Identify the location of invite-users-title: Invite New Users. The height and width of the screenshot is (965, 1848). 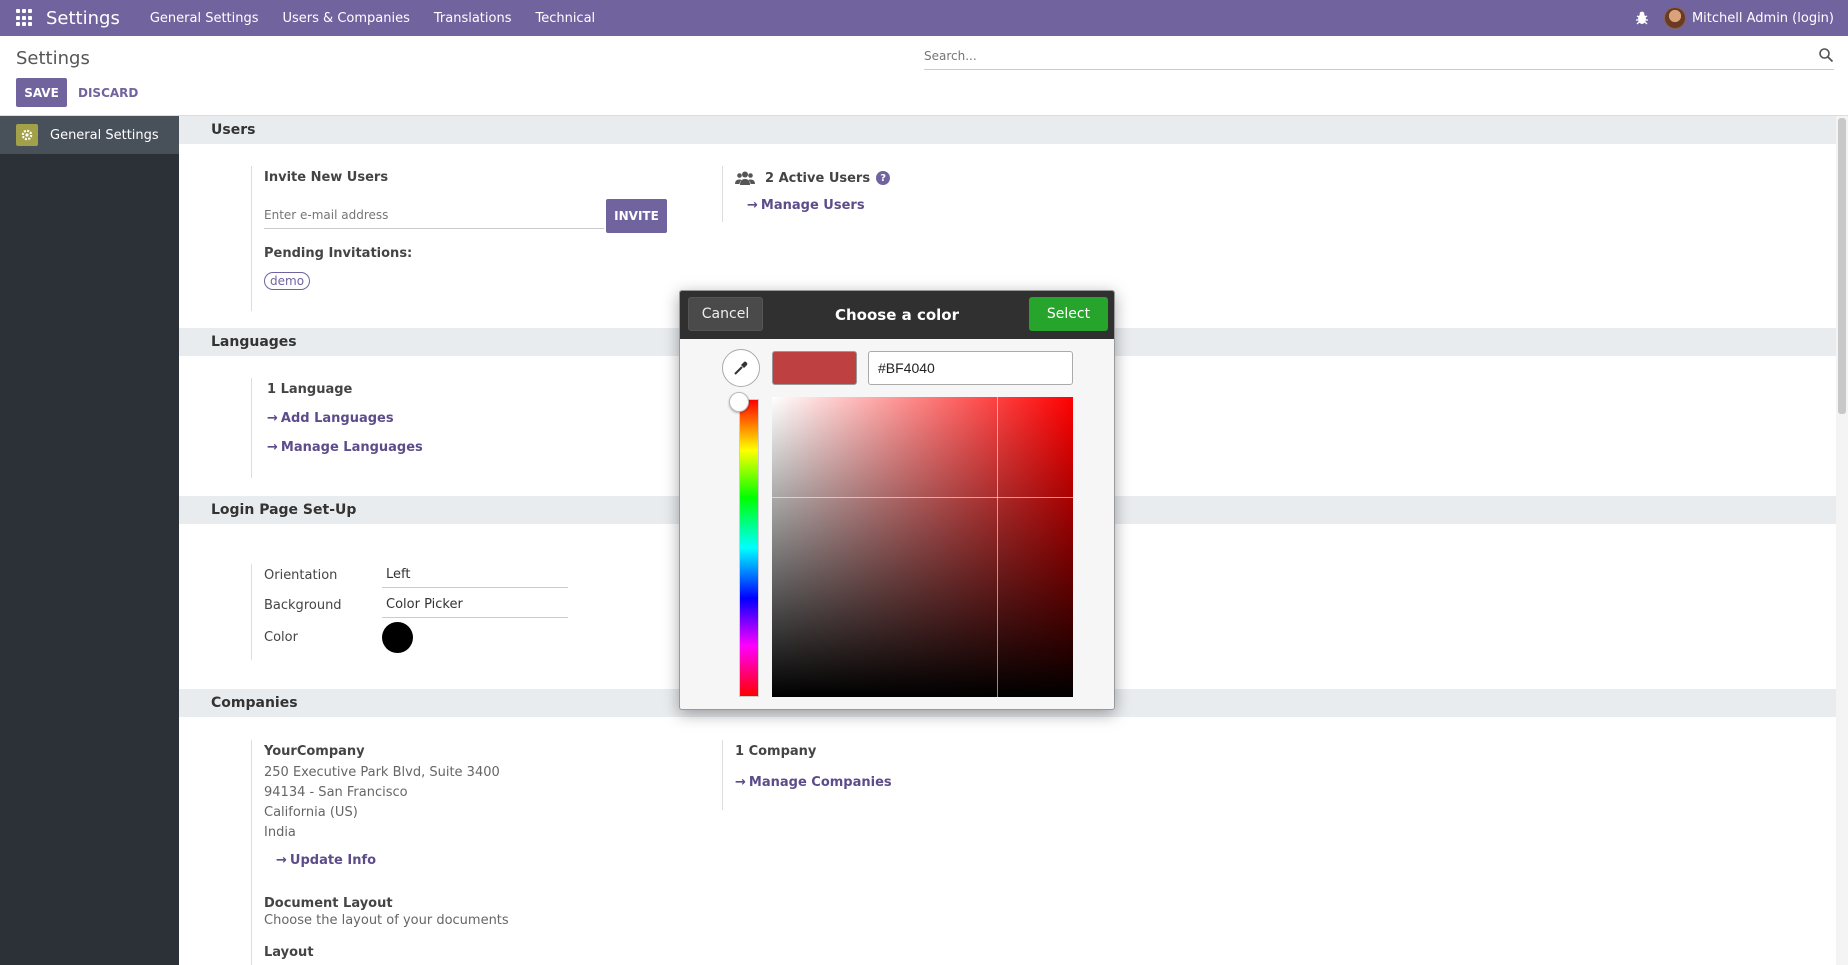
(326, 177).